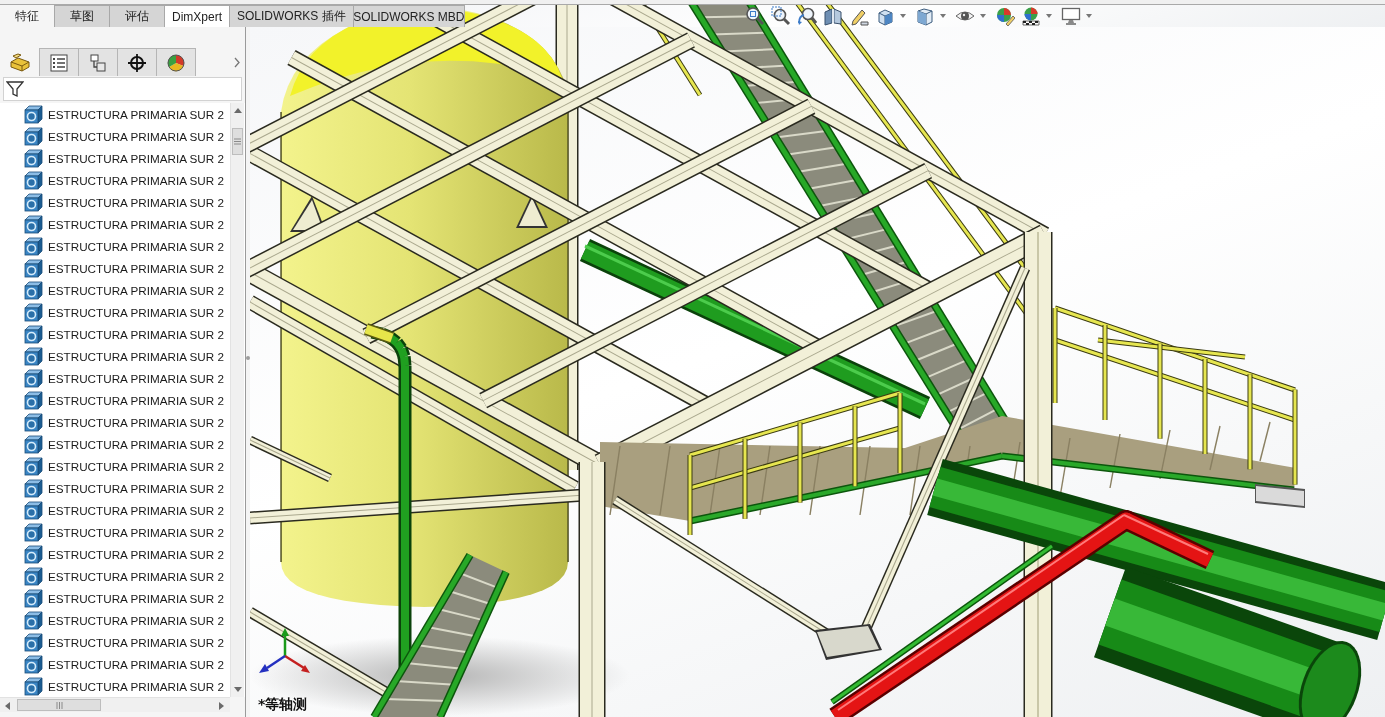  What do you see at coordinates (755, 16) in the screenshot?
I see `zoom-to-fit-icon` at bounding box center [755, 16].